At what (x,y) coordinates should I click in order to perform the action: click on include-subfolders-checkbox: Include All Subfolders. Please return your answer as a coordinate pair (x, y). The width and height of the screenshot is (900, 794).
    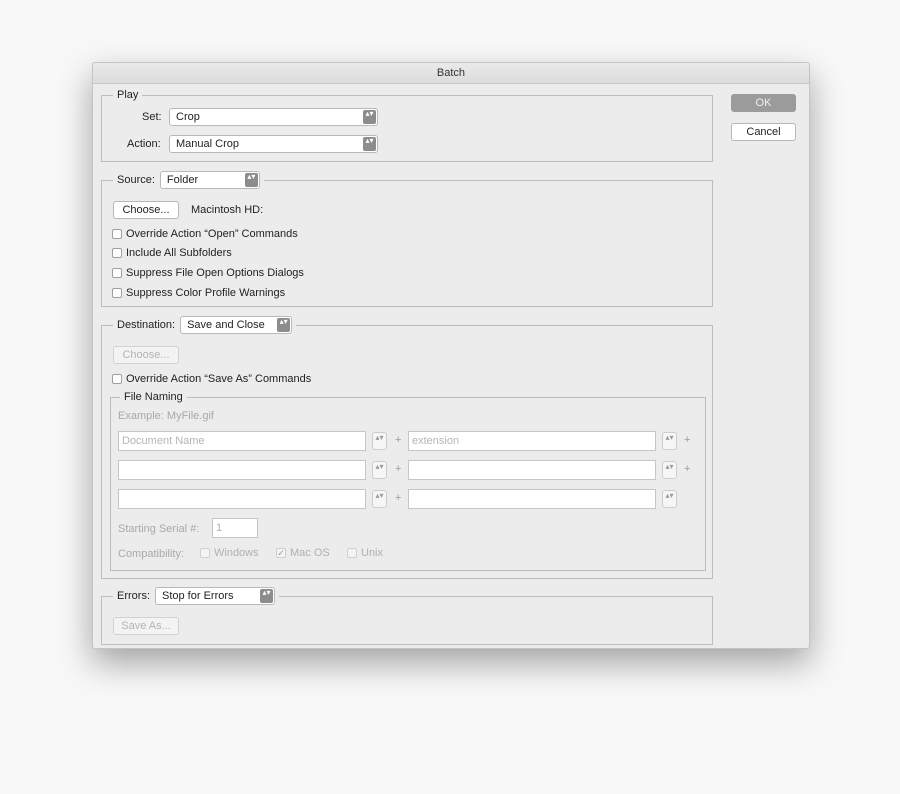
    Looking at the image, I should click on (172, 253).